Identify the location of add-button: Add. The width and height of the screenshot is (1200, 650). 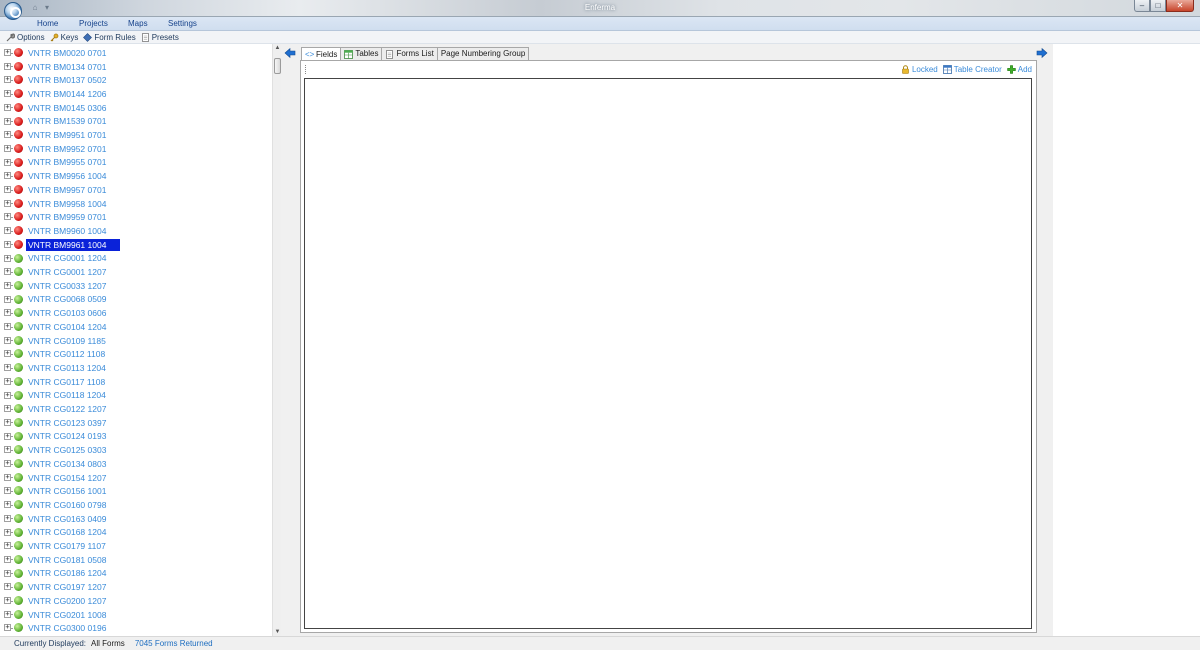
(1019, 69).